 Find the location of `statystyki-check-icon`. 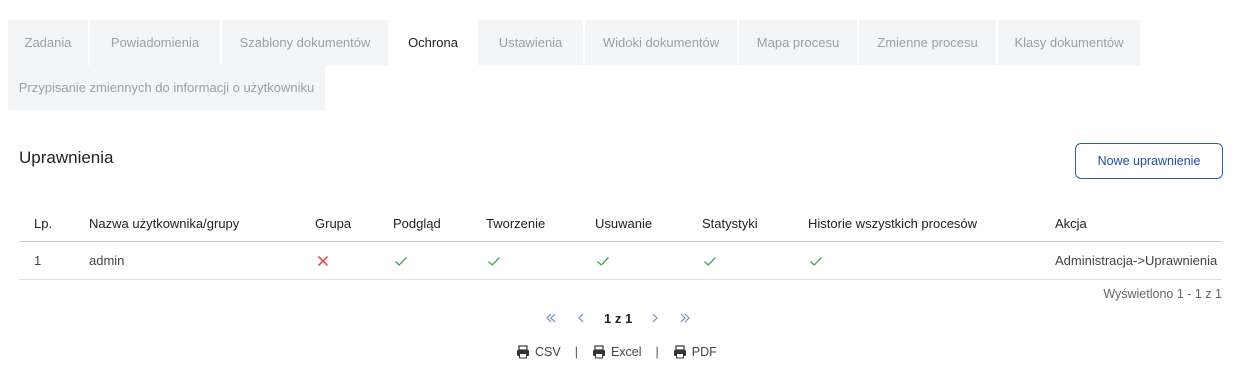

statystyki-check-icon is located at coordinates (710, 260).